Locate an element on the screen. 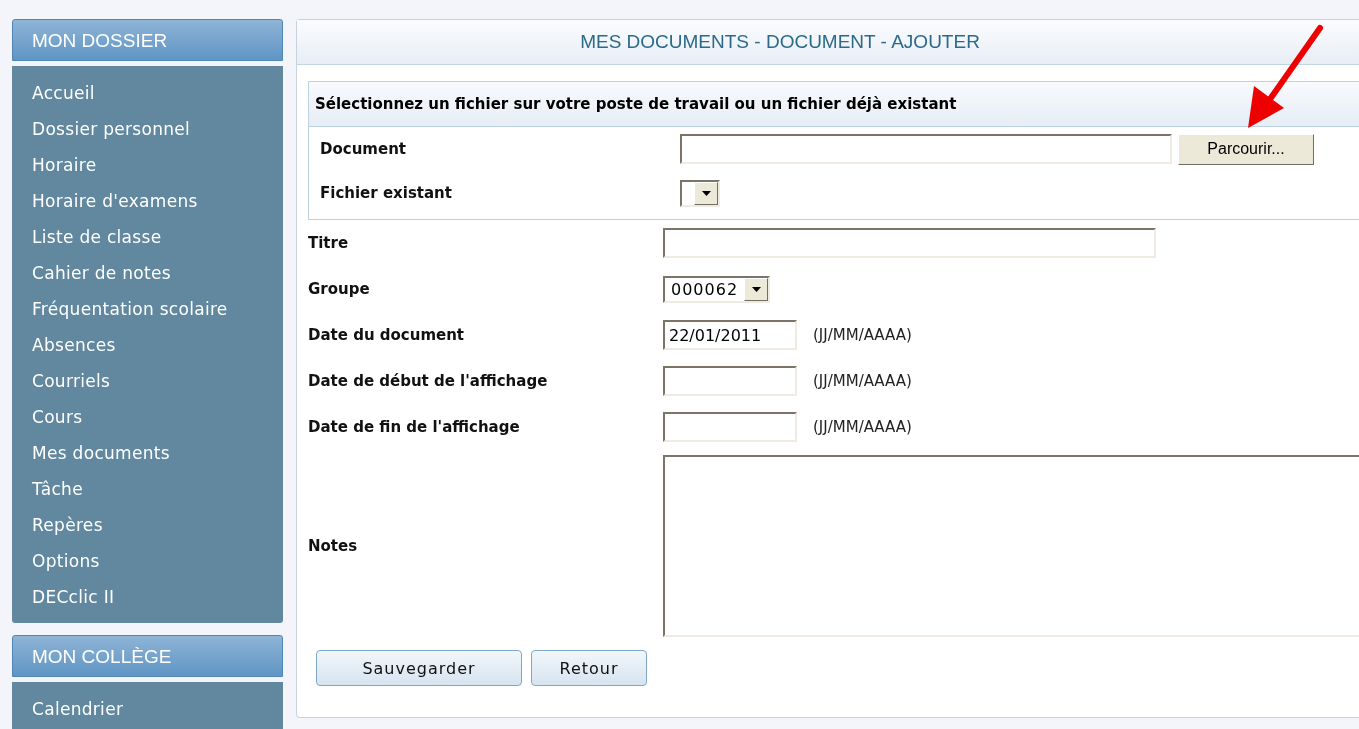 This screenshot has height=729, width=1359. sidebar-item: Repères is located at coordinates (157, 525).